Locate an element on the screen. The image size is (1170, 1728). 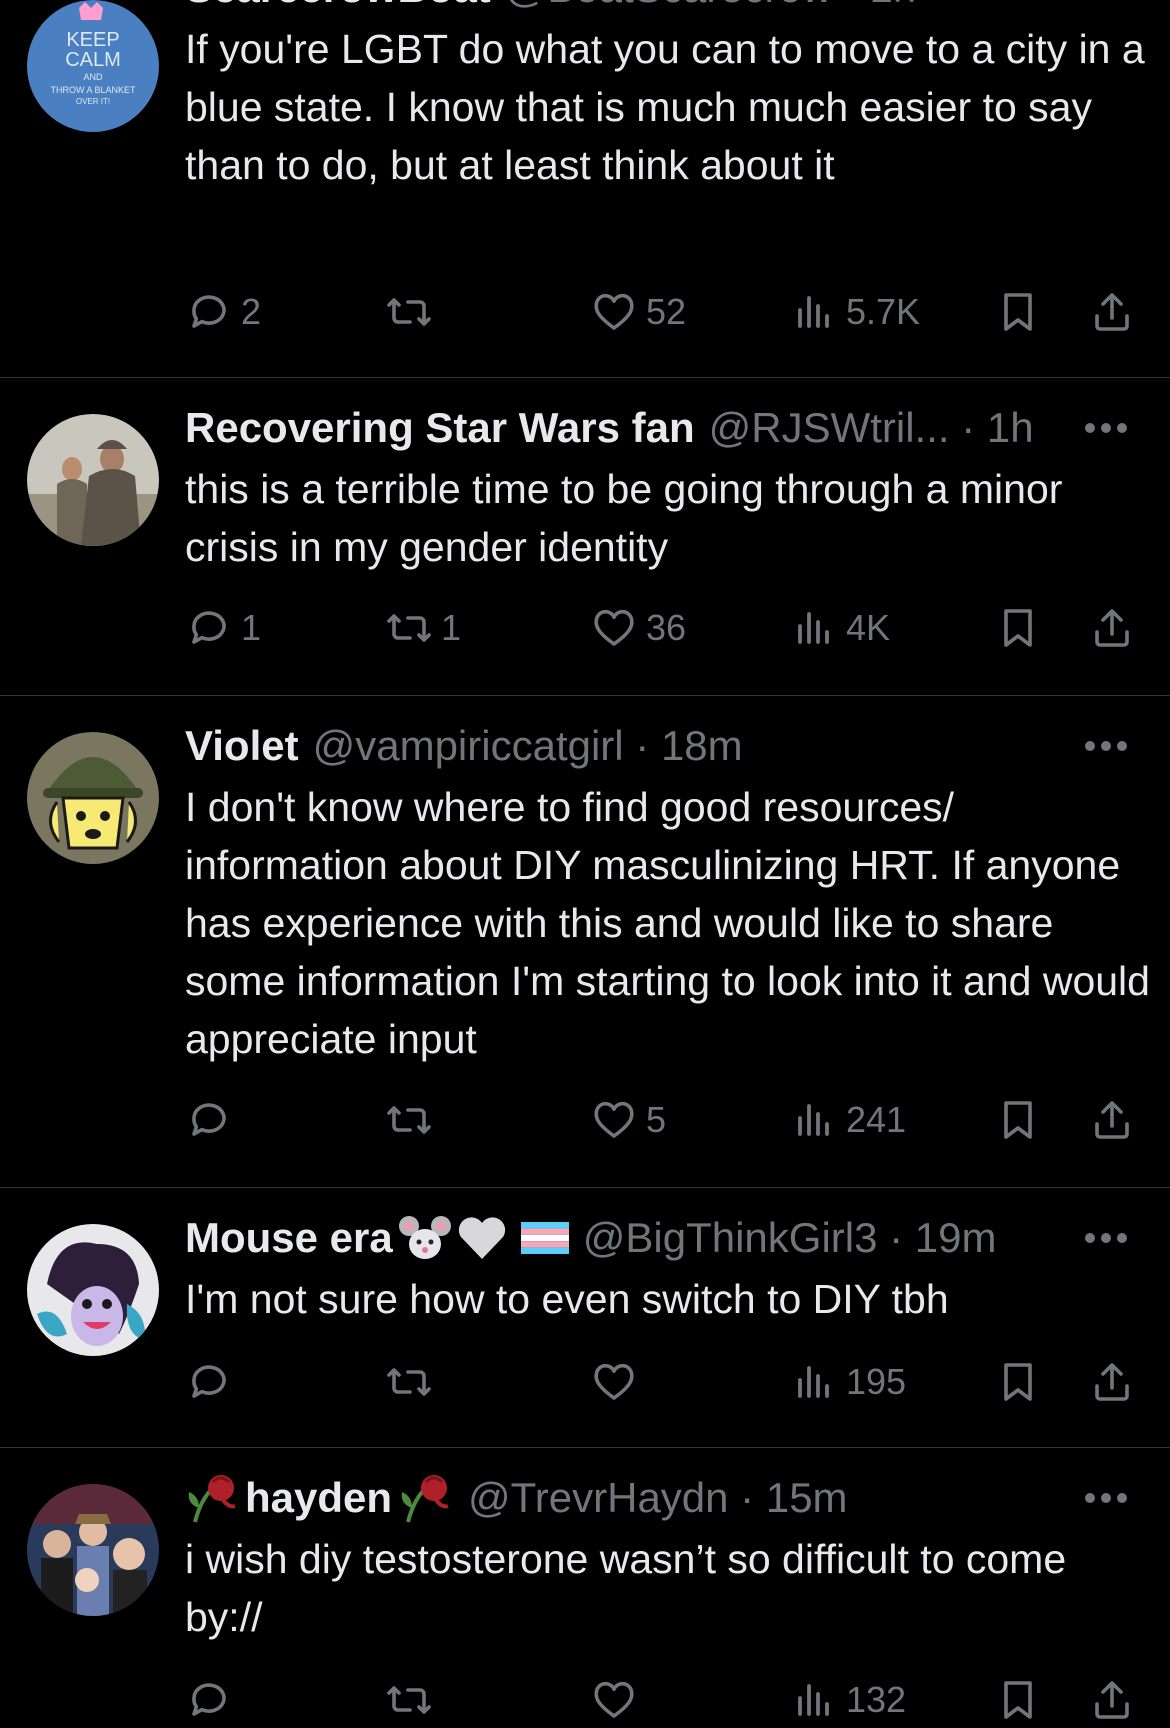
views-count: 241 is located at coordinates (876, 1119).